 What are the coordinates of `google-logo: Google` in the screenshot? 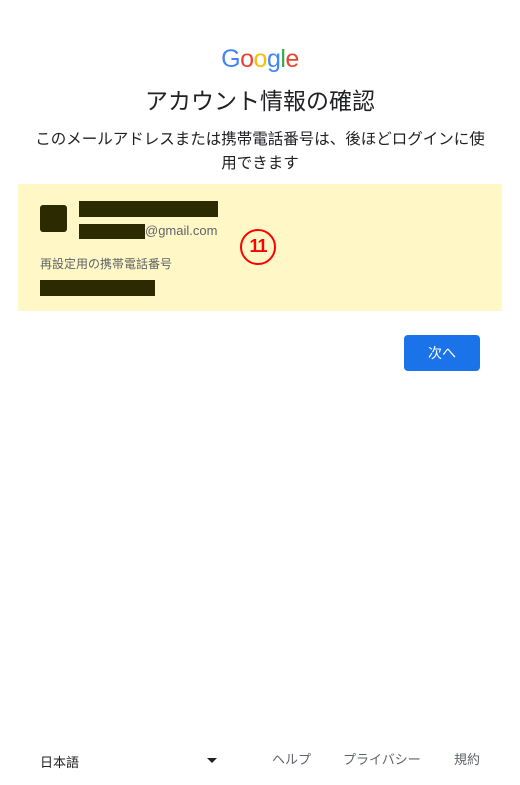 It's located at (260, 59).